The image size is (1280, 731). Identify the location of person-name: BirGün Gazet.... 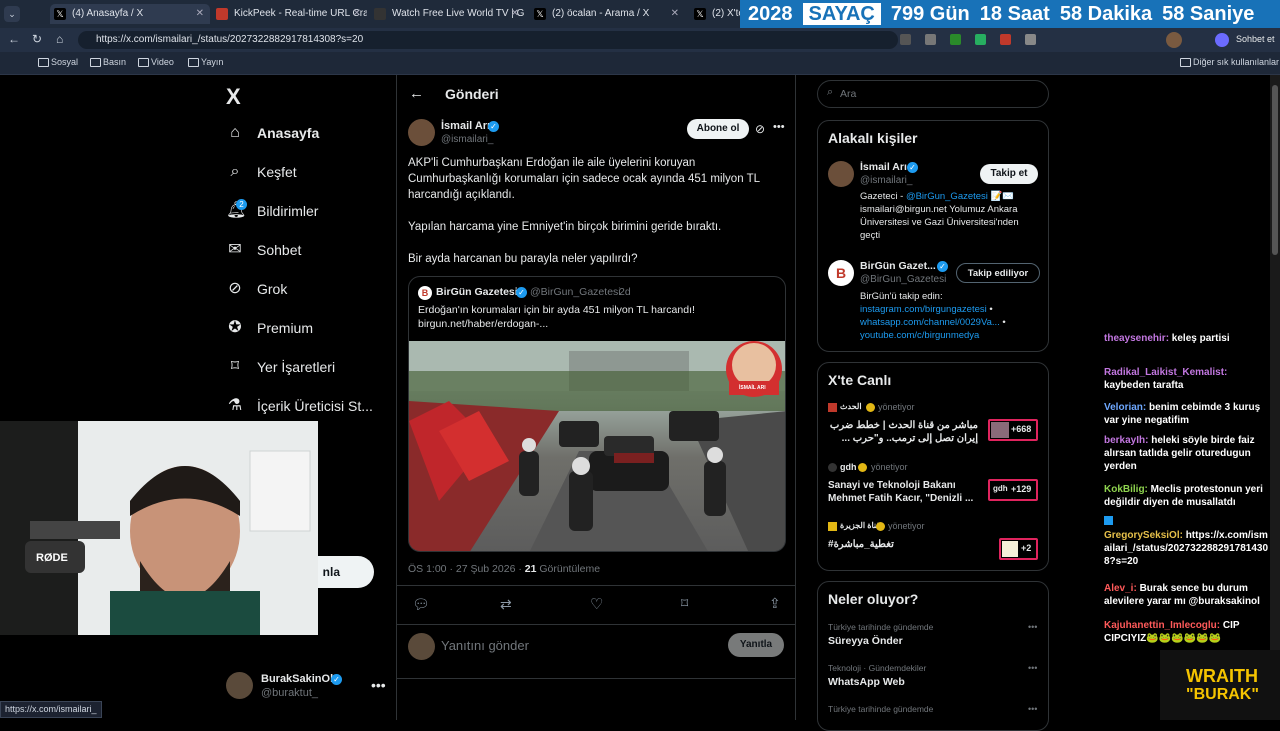
(898, 266).